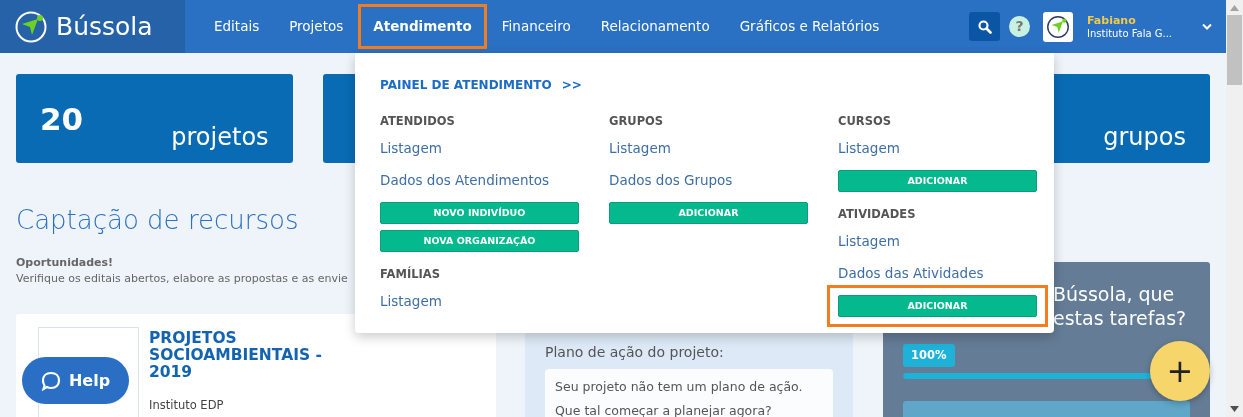 Image resolution: width=1243 pixels, height=417 pixels. What do you see at coordinates (635, 352) in the screenshot?
I see `plan-title: Plano de ação do projeto:` at bounding box center [635, 352].